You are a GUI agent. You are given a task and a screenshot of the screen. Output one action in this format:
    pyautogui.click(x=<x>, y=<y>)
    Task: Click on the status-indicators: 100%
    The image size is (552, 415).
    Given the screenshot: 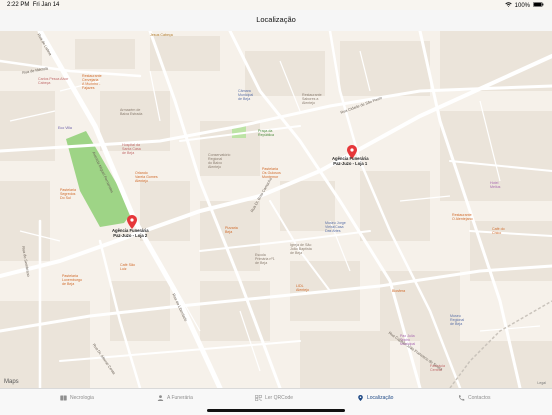 What is the action you would take?
    pyautogui.click(x=524, y=5)
    